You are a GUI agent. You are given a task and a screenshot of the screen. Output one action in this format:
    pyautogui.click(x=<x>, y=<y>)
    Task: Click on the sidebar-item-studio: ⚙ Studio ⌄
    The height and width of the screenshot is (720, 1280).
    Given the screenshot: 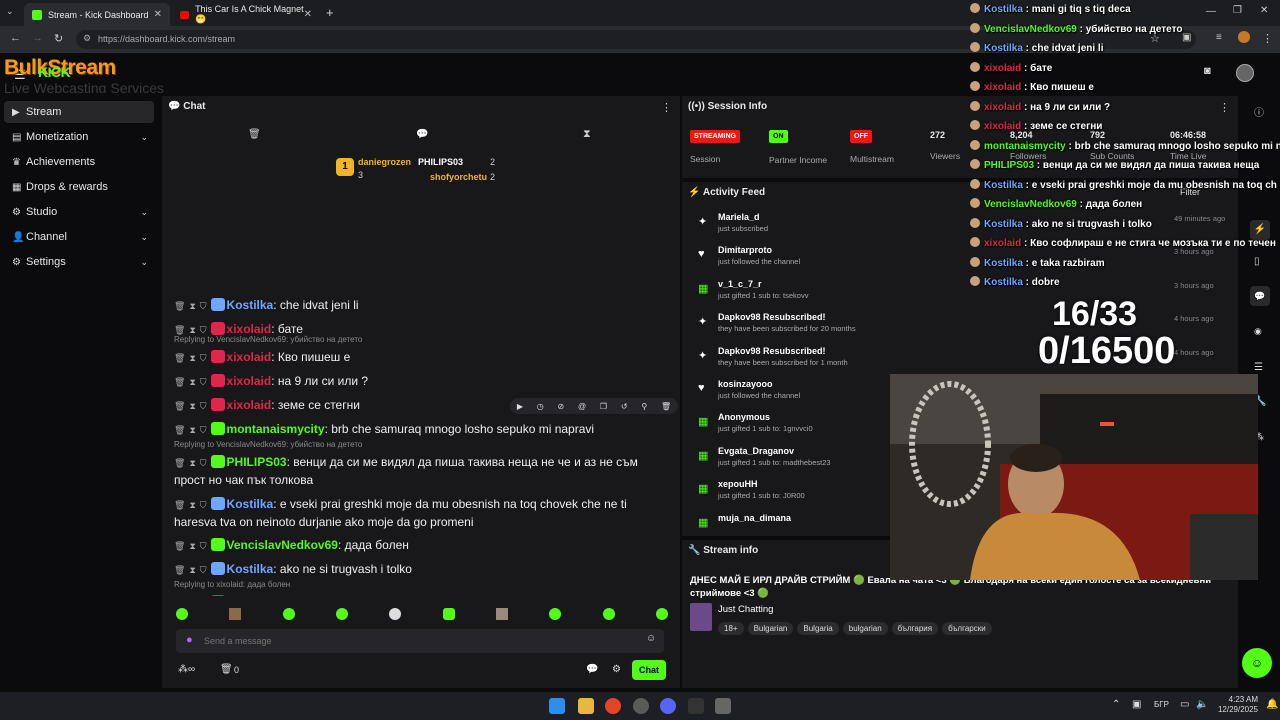 What is the action you would take?
    pyautogui.click(x=79, y=212)
    